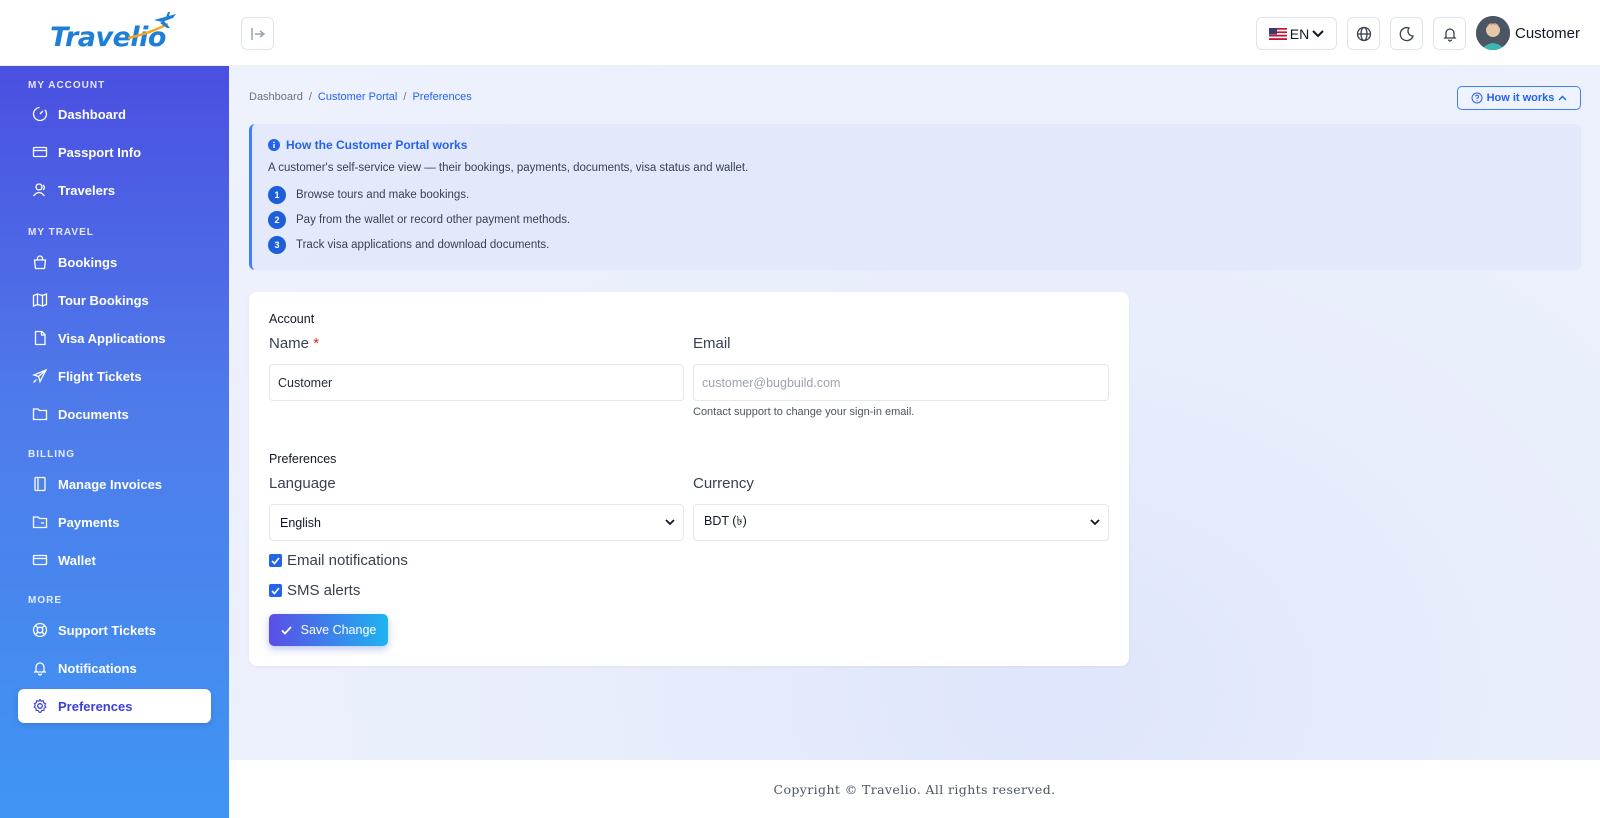 The height and width of the screenshot is (818, 1600). I want to click on chevron-up-icon, so click(1562, 98).